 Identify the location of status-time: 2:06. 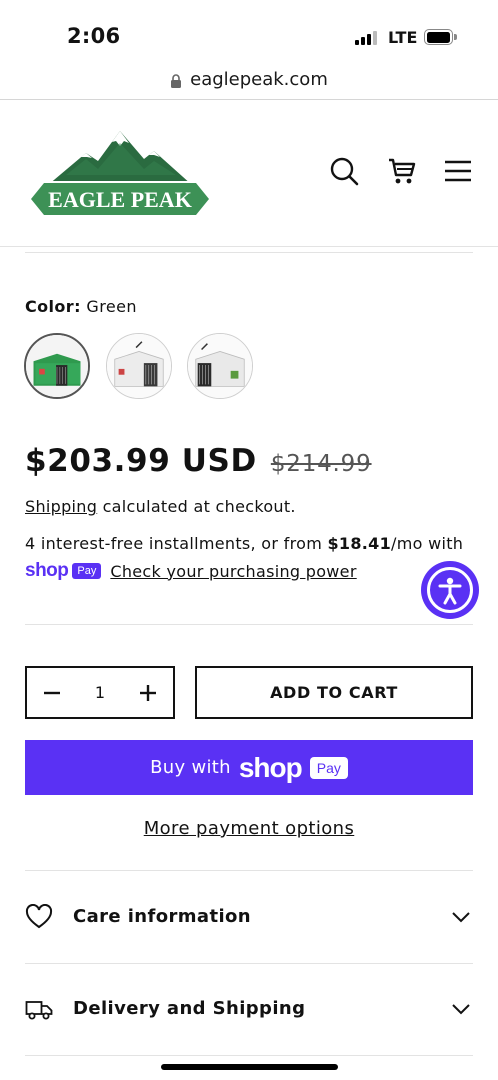
(94, 36).